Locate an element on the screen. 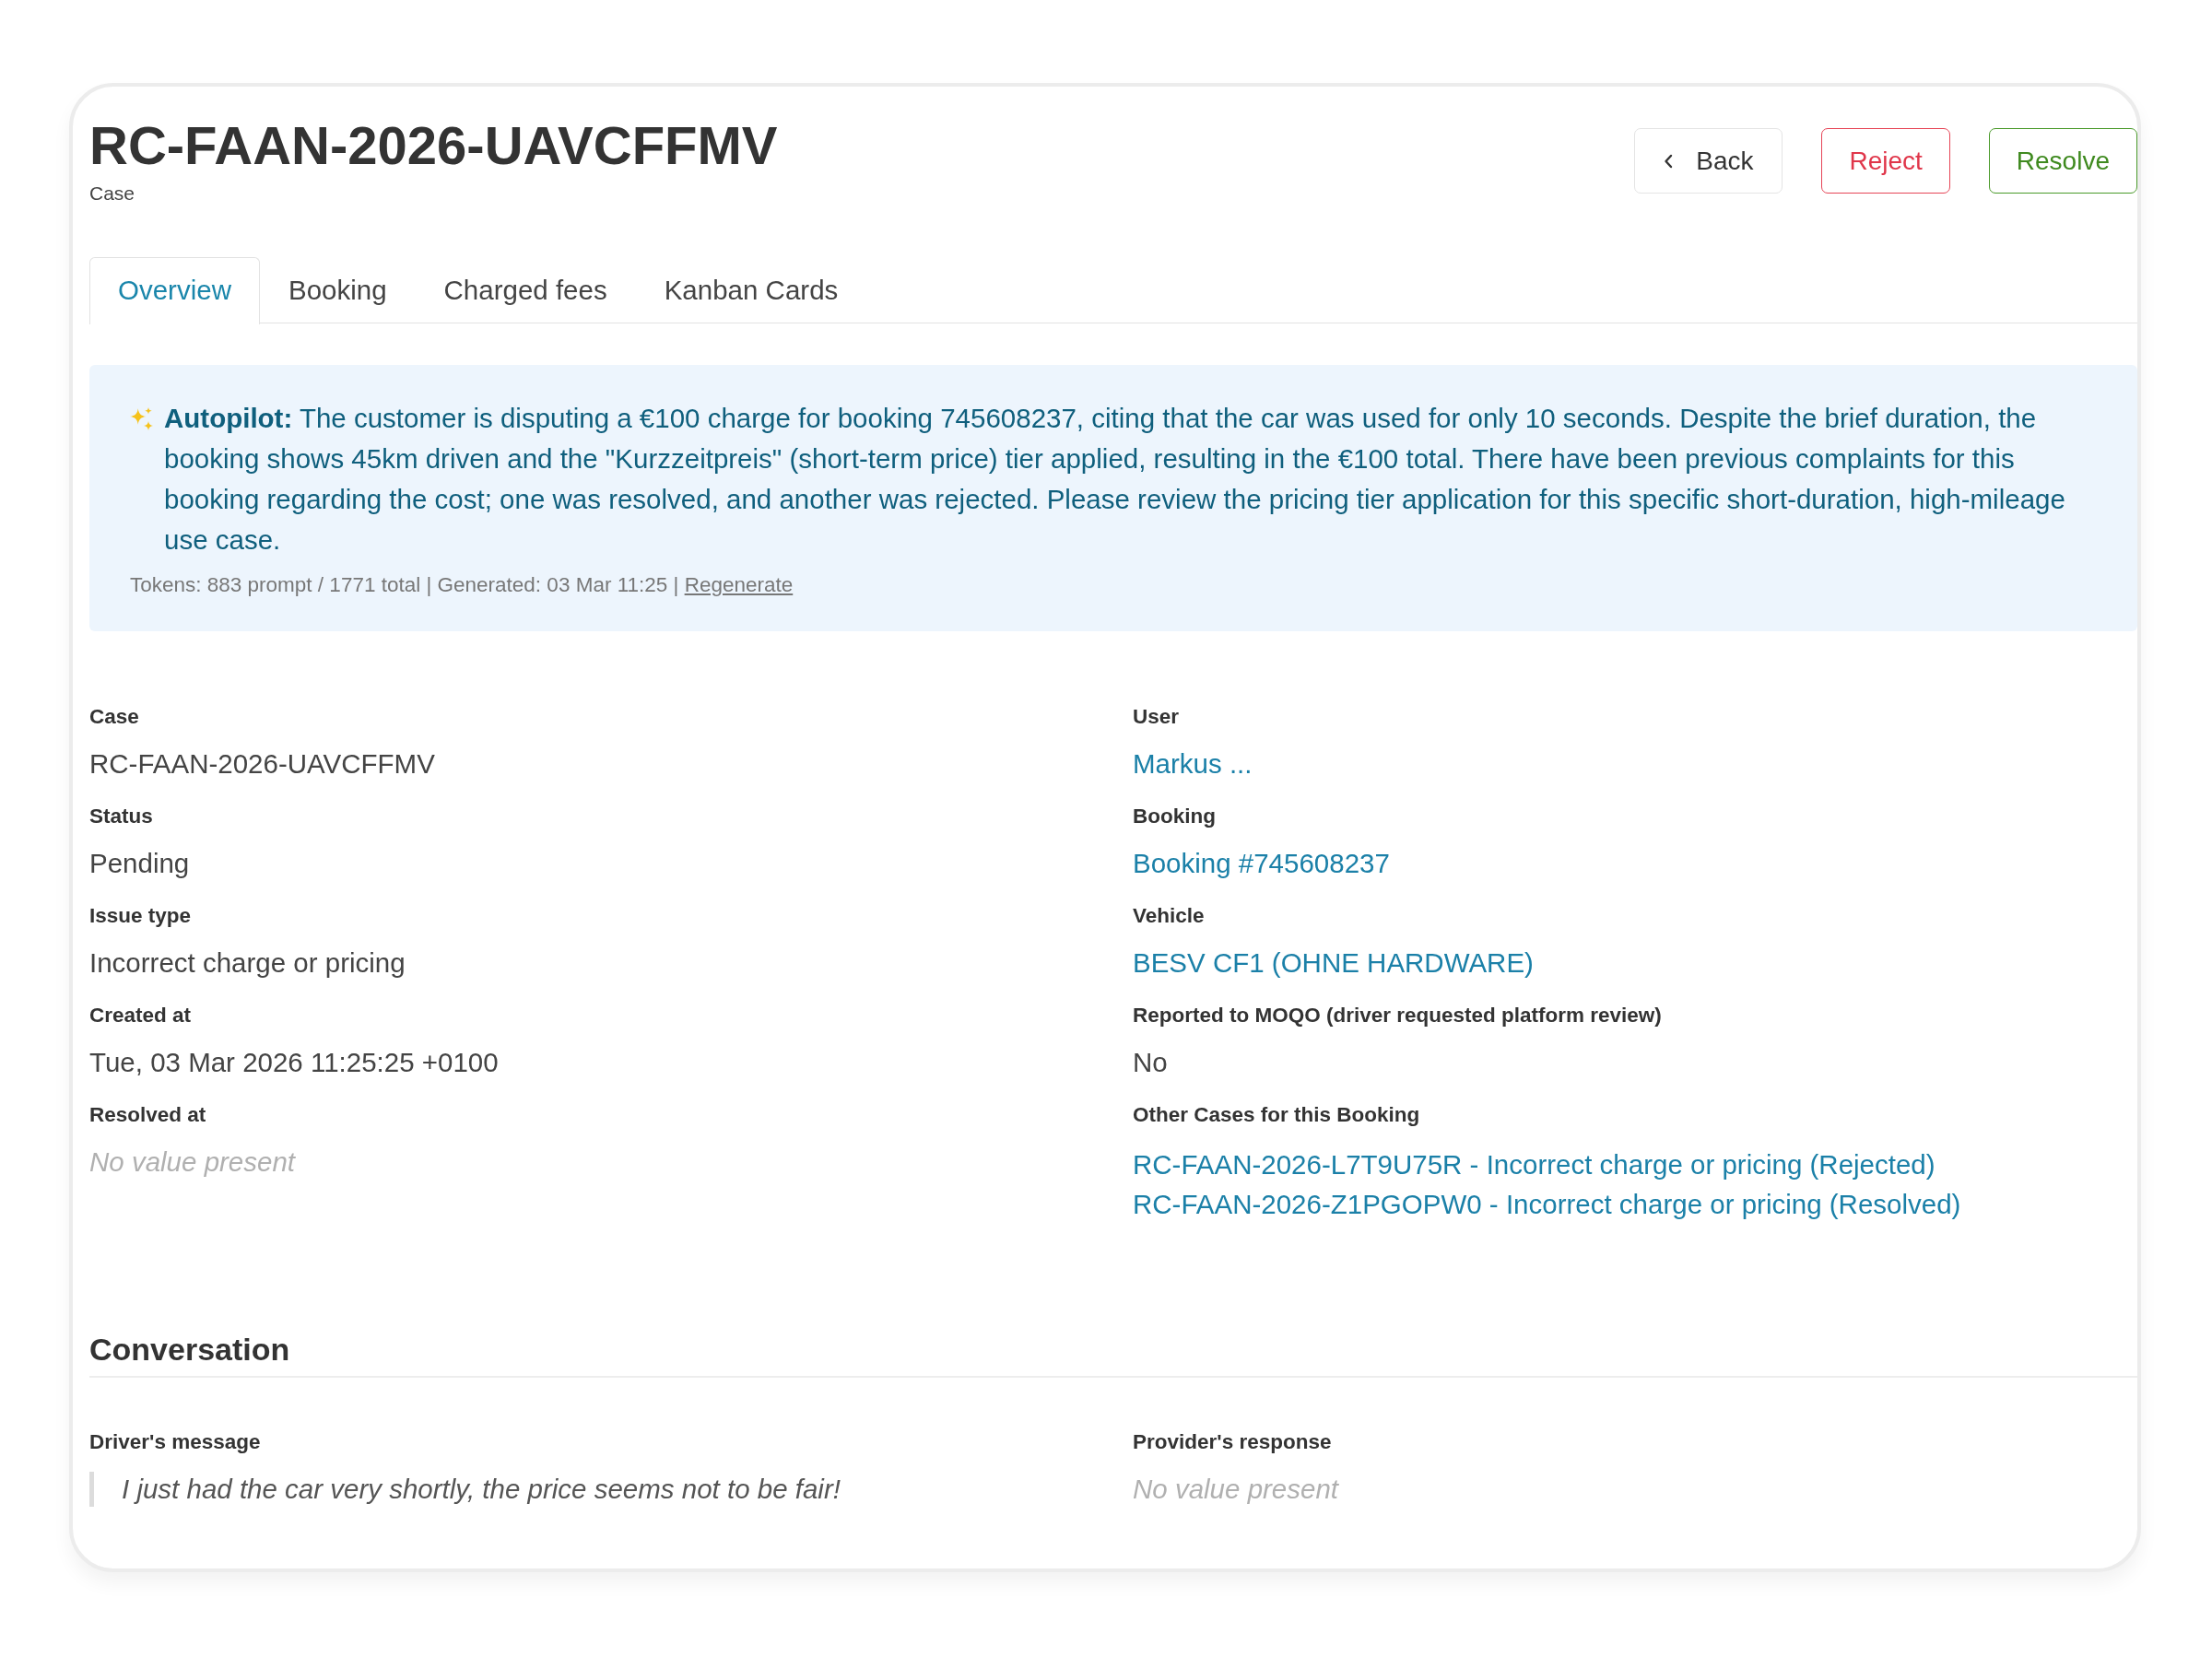 The width and height of the screenshot is (2212, 1680). regenerate-link: Regenerate is located at coordinates (739, 584).